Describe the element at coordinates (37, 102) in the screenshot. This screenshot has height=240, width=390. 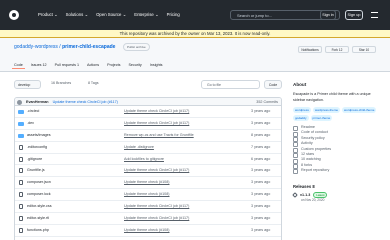
I see `commit-author: EvanHerman` at that location.